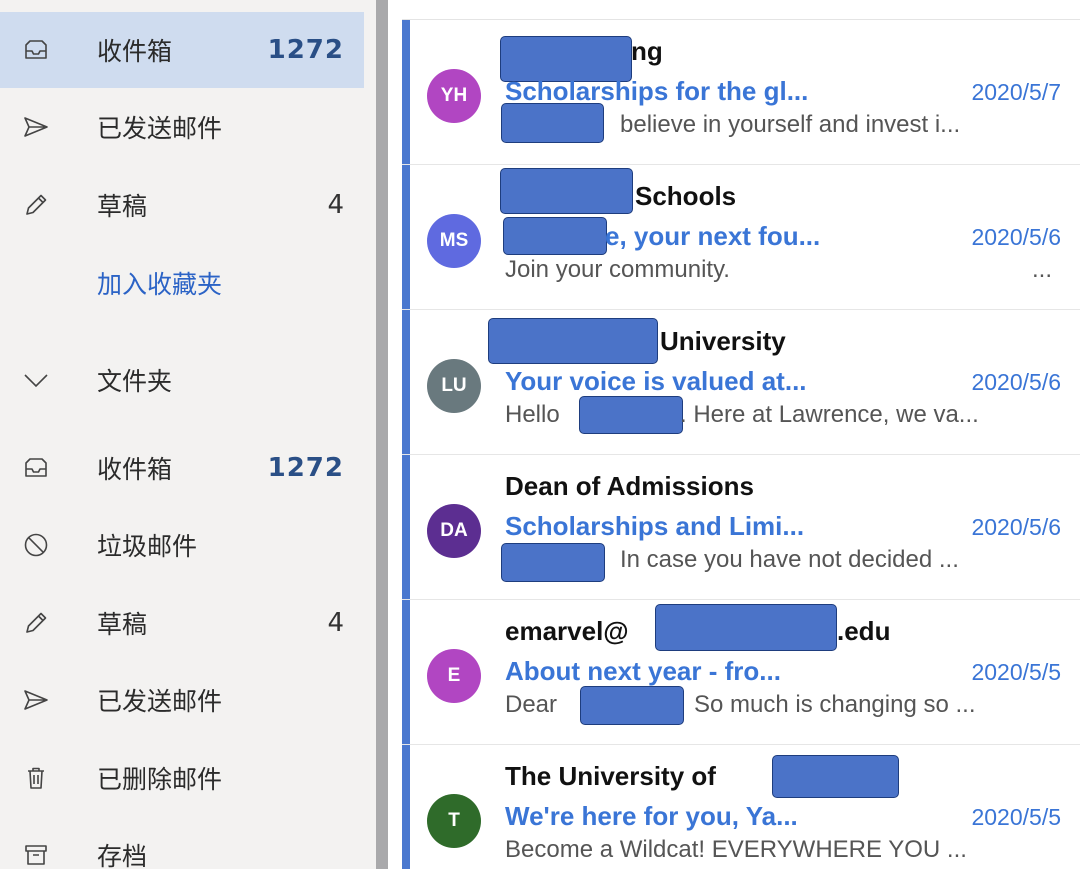  What do you see at coordinates (629, 486) in the screenshot?
I see `message-sender: Dean of Admissions` at bounding box center [629, 486].